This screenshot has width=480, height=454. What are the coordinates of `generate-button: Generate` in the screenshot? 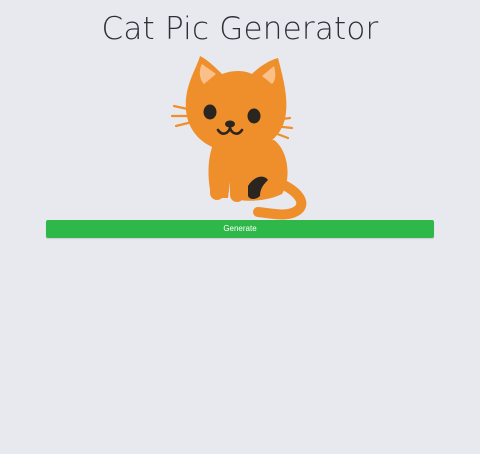 It's located at (240, 229).